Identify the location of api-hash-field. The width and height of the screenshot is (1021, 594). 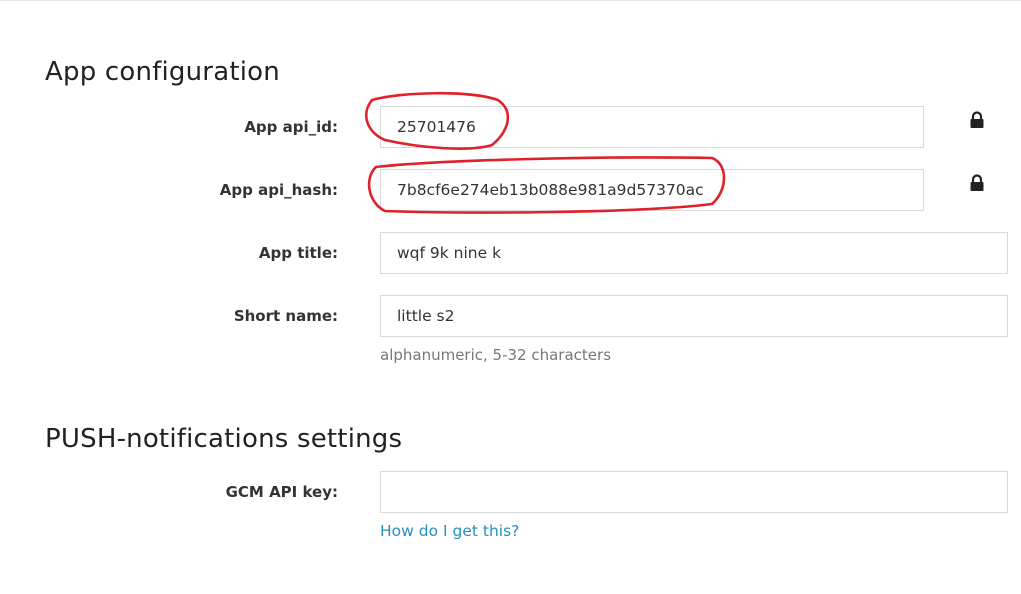
(652, 190).